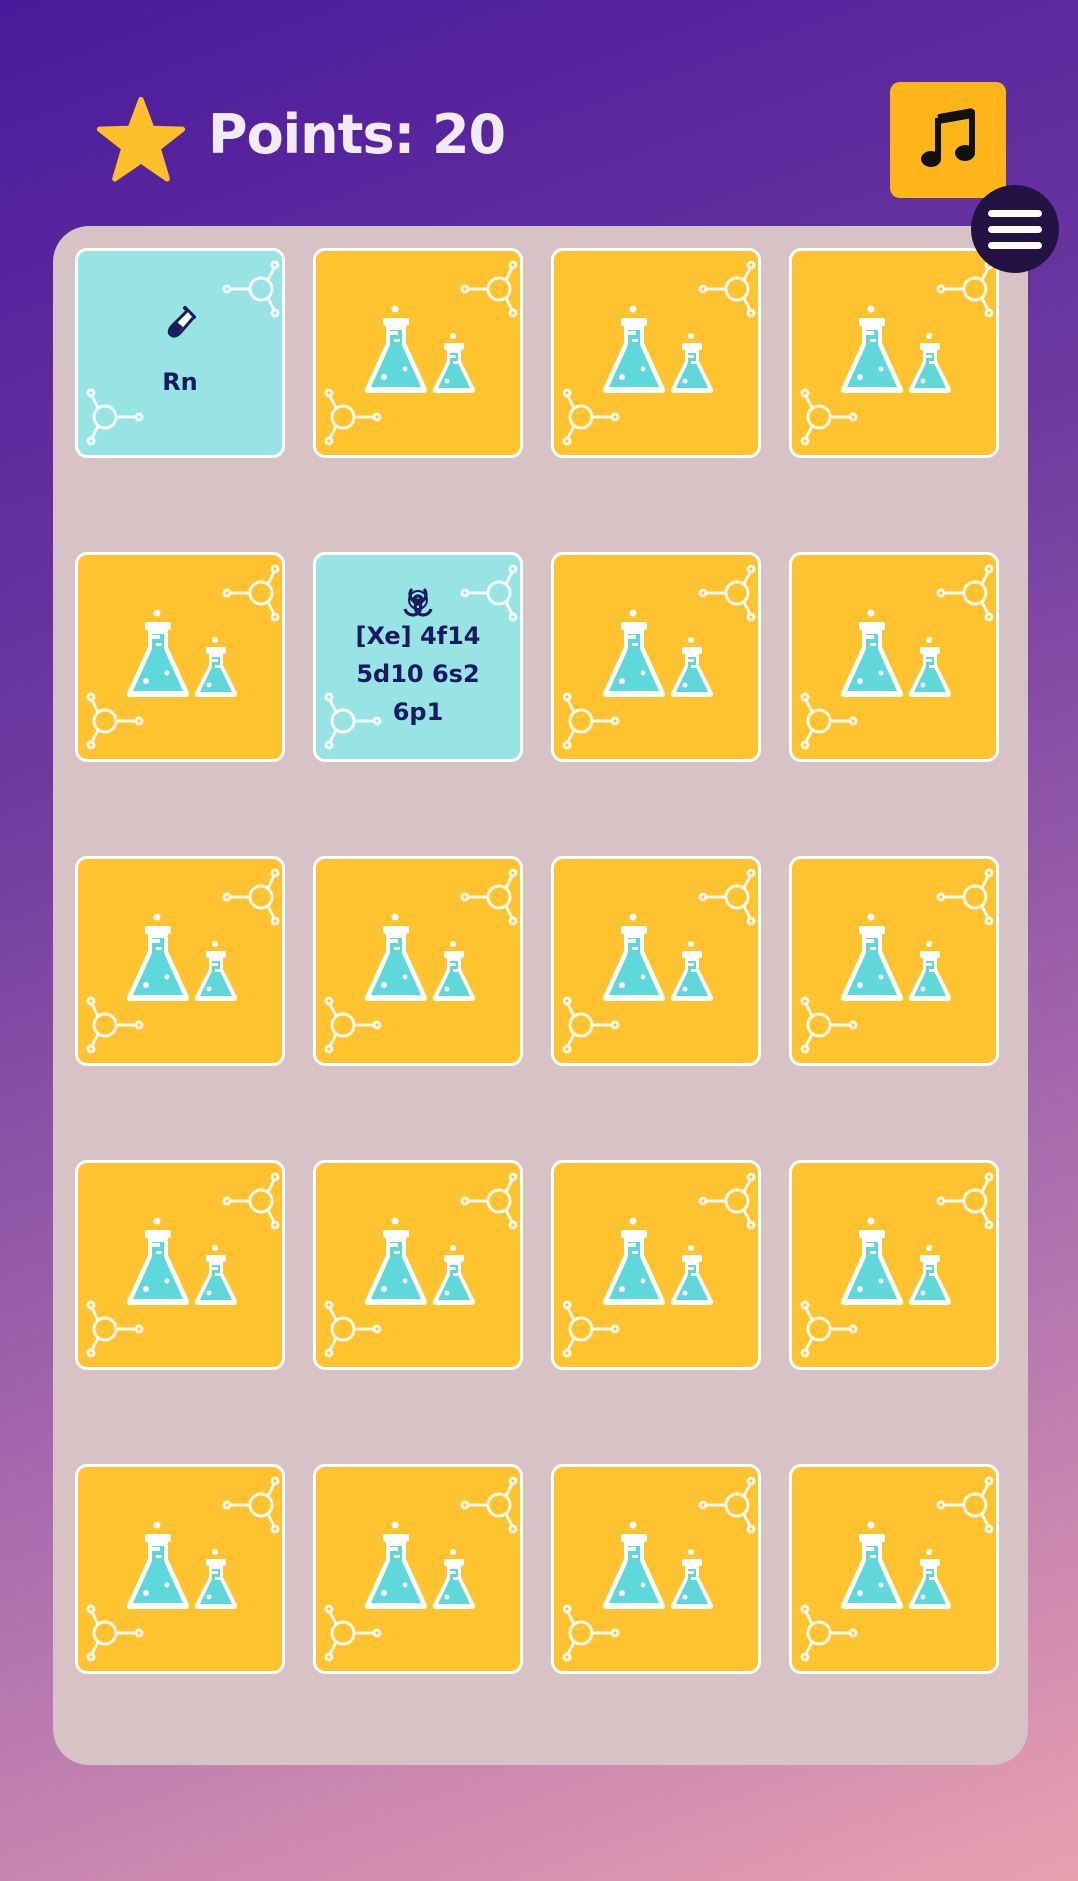 This screenshot has height=1881, width=1078. I want to click on card-content: Rn, so click(180, 353).